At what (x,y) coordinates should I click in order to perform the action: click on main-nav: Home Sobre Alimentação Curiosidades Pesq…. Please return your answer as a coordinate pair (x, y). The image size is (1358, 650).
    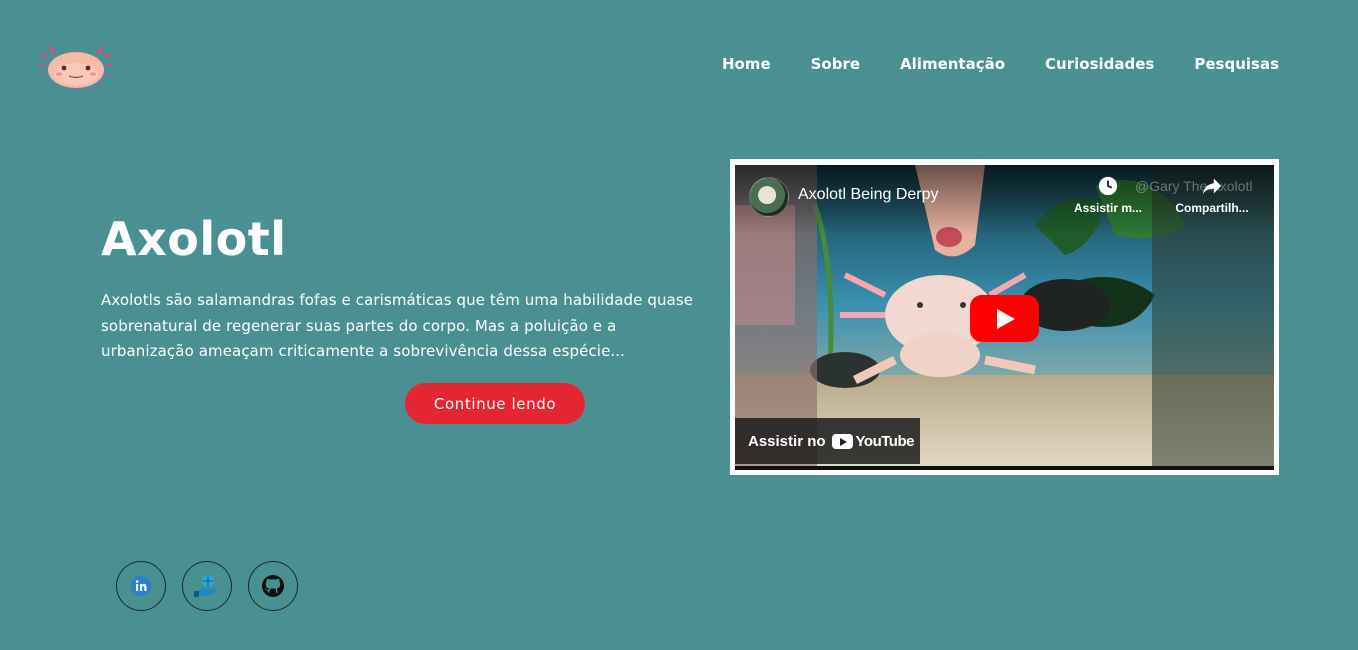
    Looking at the image, I should click on (1000, 63).